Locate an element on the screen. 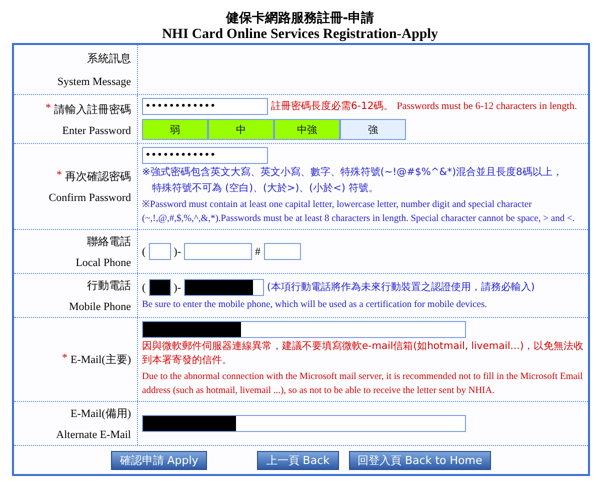  field-label: Enter Password is located at coordinates (96, 130).